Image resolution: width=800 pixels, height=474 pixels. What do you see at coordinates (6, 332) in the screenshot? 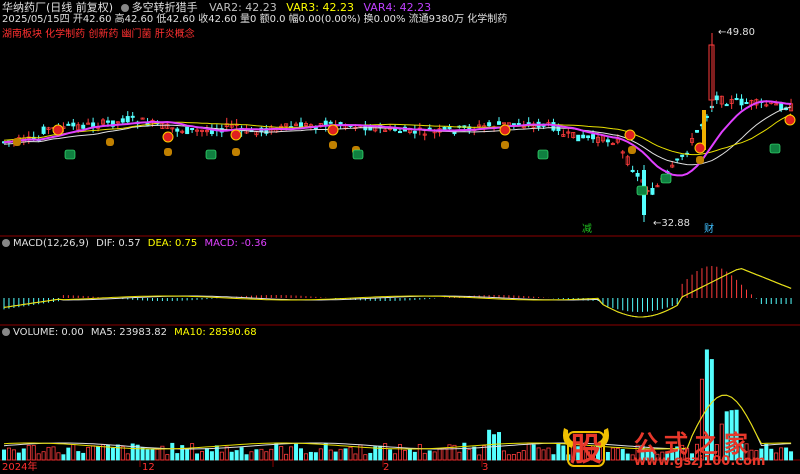
I see `volume-circle-icon` at bounding box center [6, 332].